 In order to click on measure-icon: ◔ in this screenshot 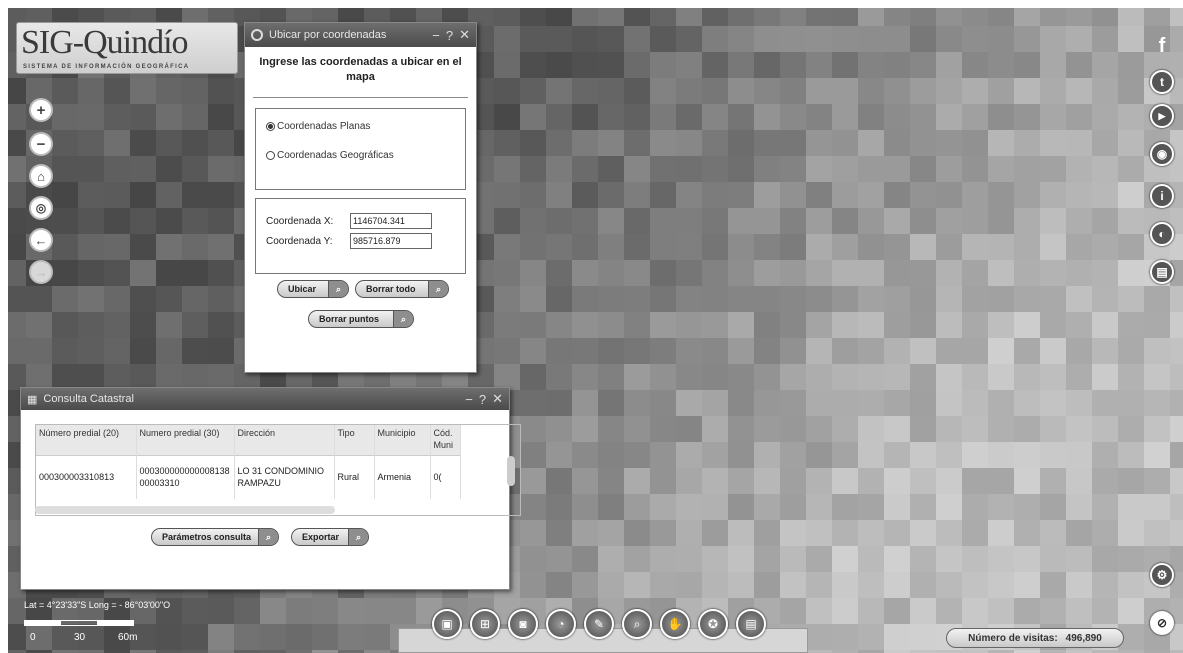, I will do `click(561, 624)`.